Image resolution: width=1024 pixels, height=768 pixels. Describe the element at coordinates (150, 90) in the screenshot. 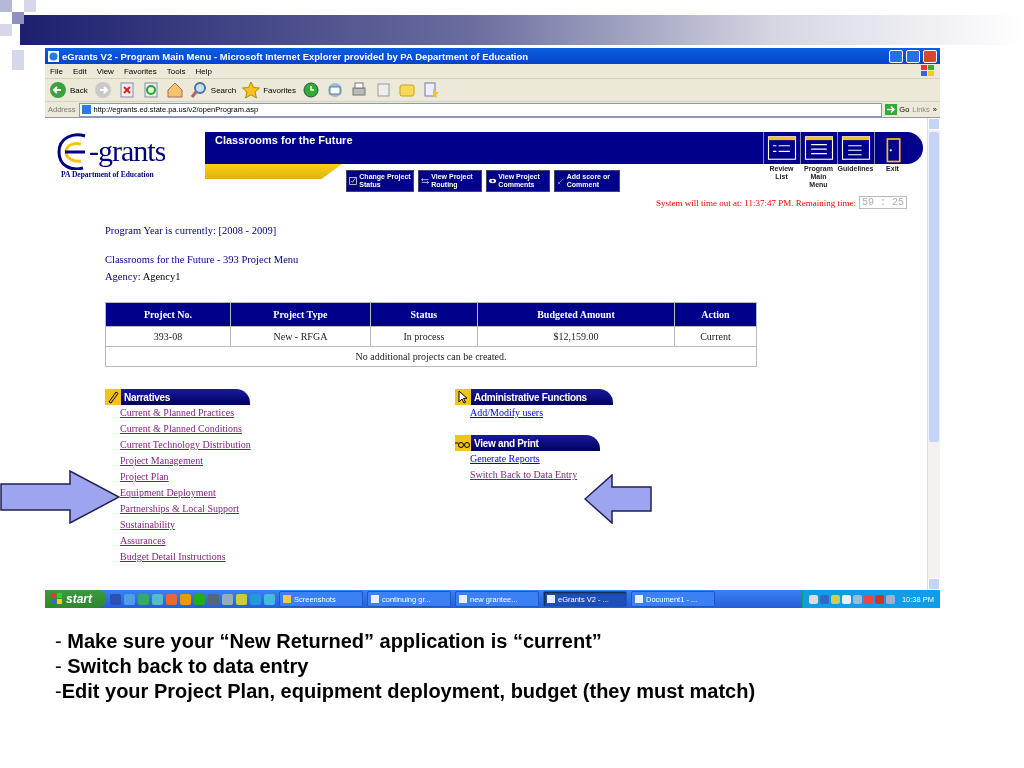

I see `refresh-icon` at that location.